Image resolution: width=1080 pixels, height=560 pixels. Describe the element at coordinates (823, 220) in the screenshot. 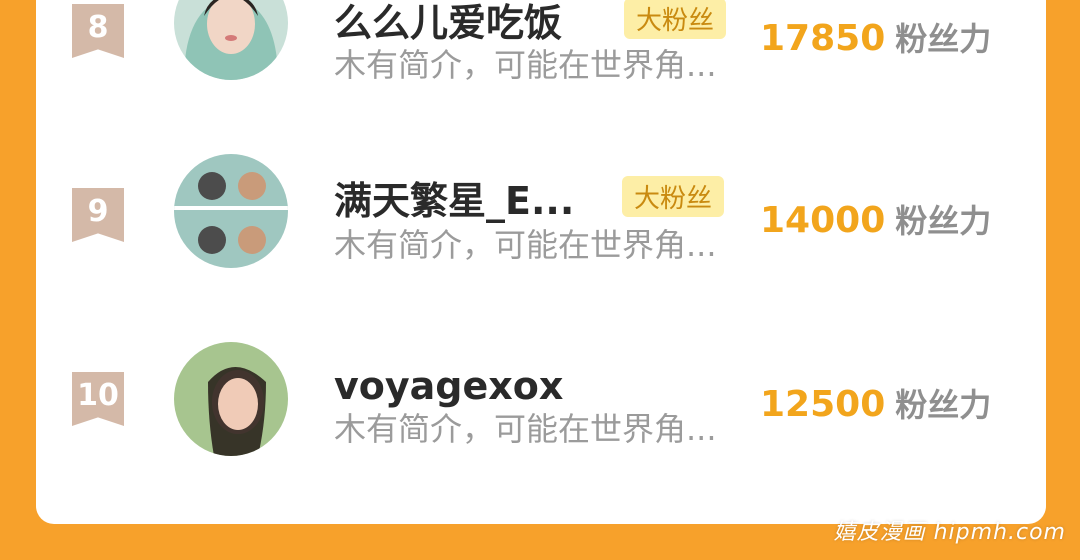

I see `fans-number: 14000` at that location.